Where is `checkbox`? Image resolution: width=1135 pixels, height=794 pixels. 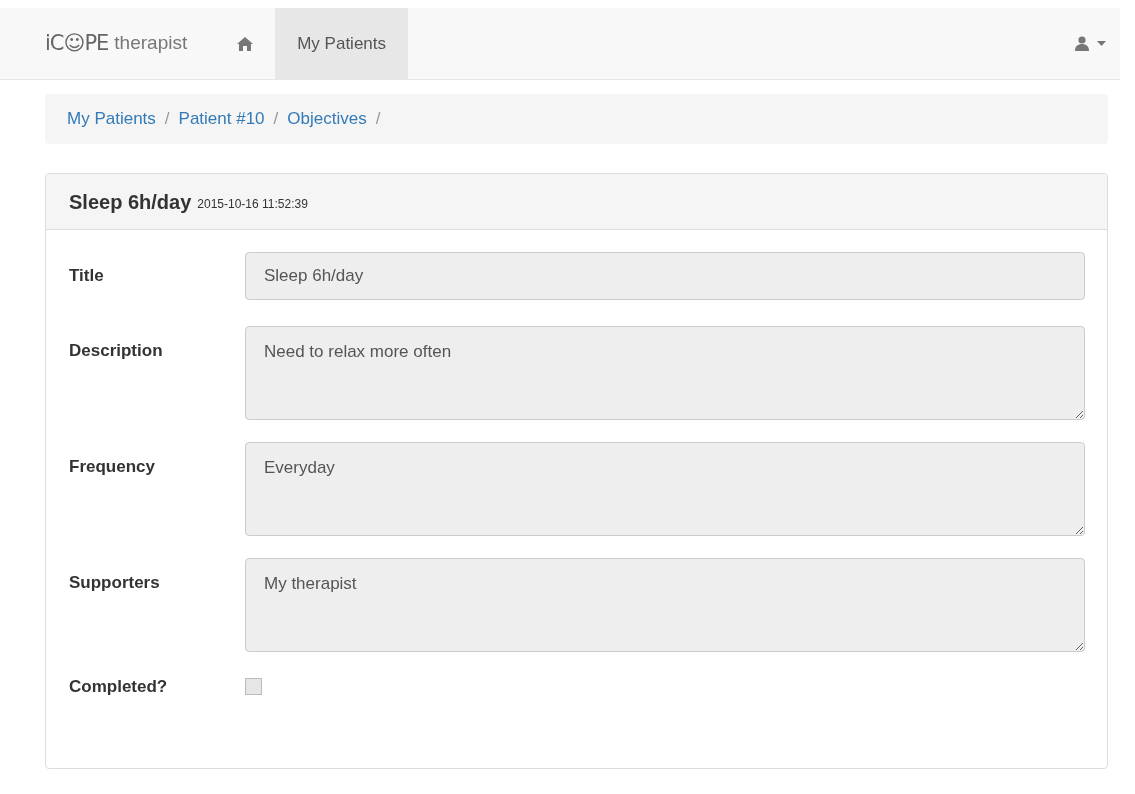
checkbox is located at coordinates (253, 687).